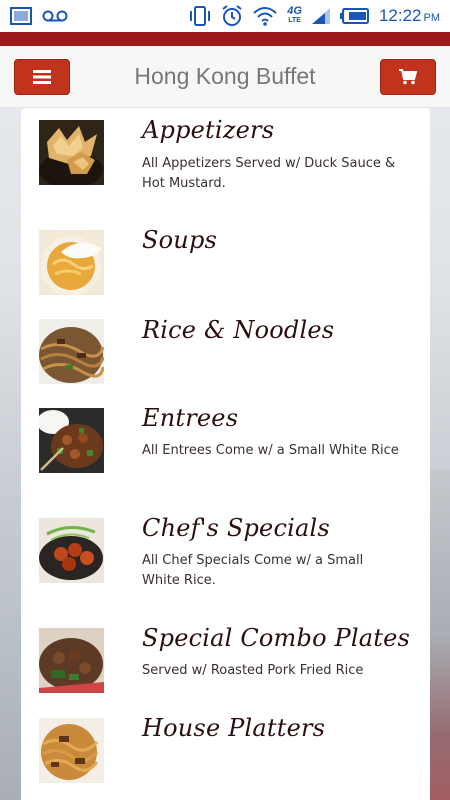 The image size is (450, 800). I want to click on status-bar: 4G LTE 12:22 PM, so click(225, 16).